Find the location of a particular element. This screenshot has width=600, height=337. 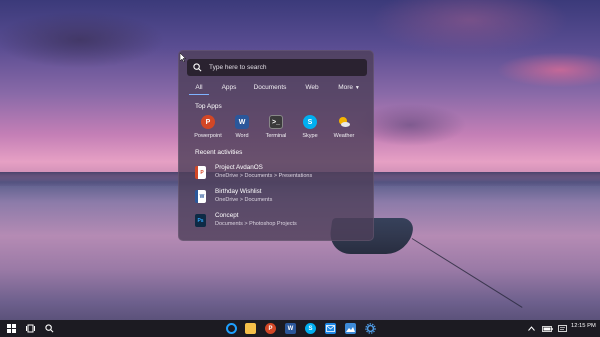

photos-icon is located at coordinates (350, 328).